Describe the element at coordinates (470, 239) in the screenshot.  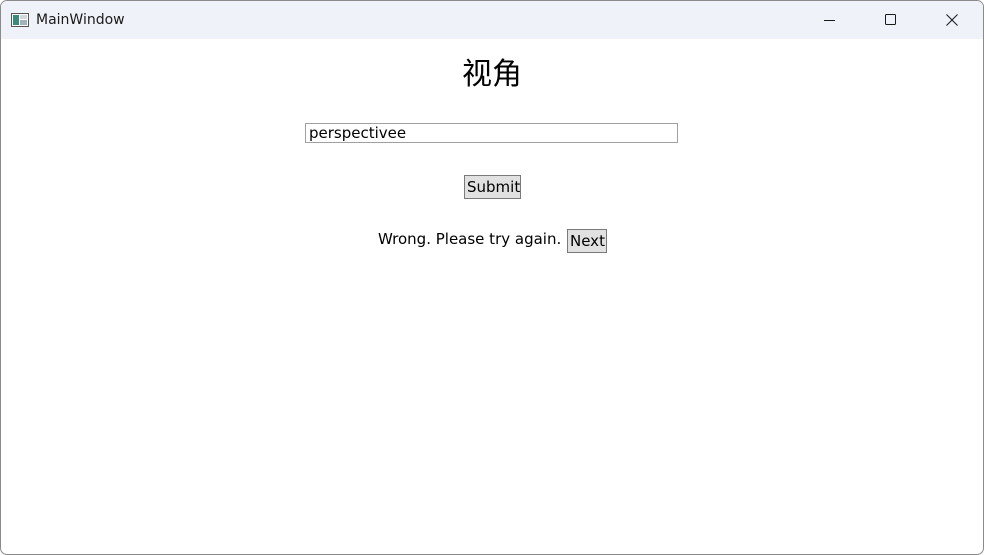
I see `feedback-message: Wrong. Please try again.` at that location.